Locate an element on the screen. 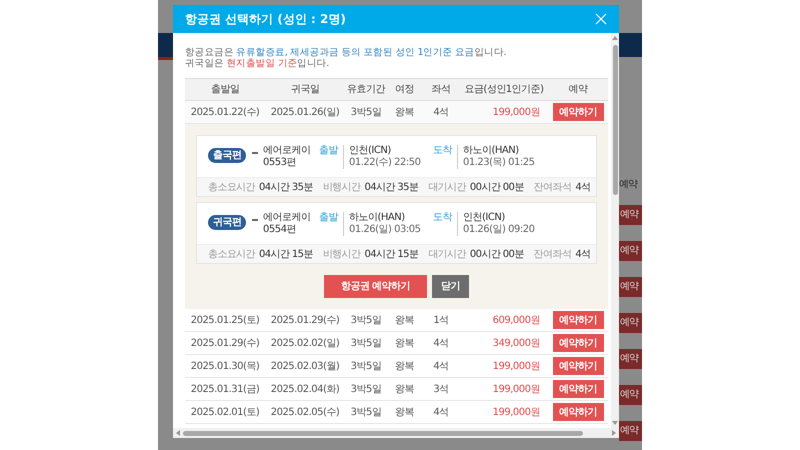 The image size is (800, 450). flight-number: 0553편 is located at coordinates (280, 163).